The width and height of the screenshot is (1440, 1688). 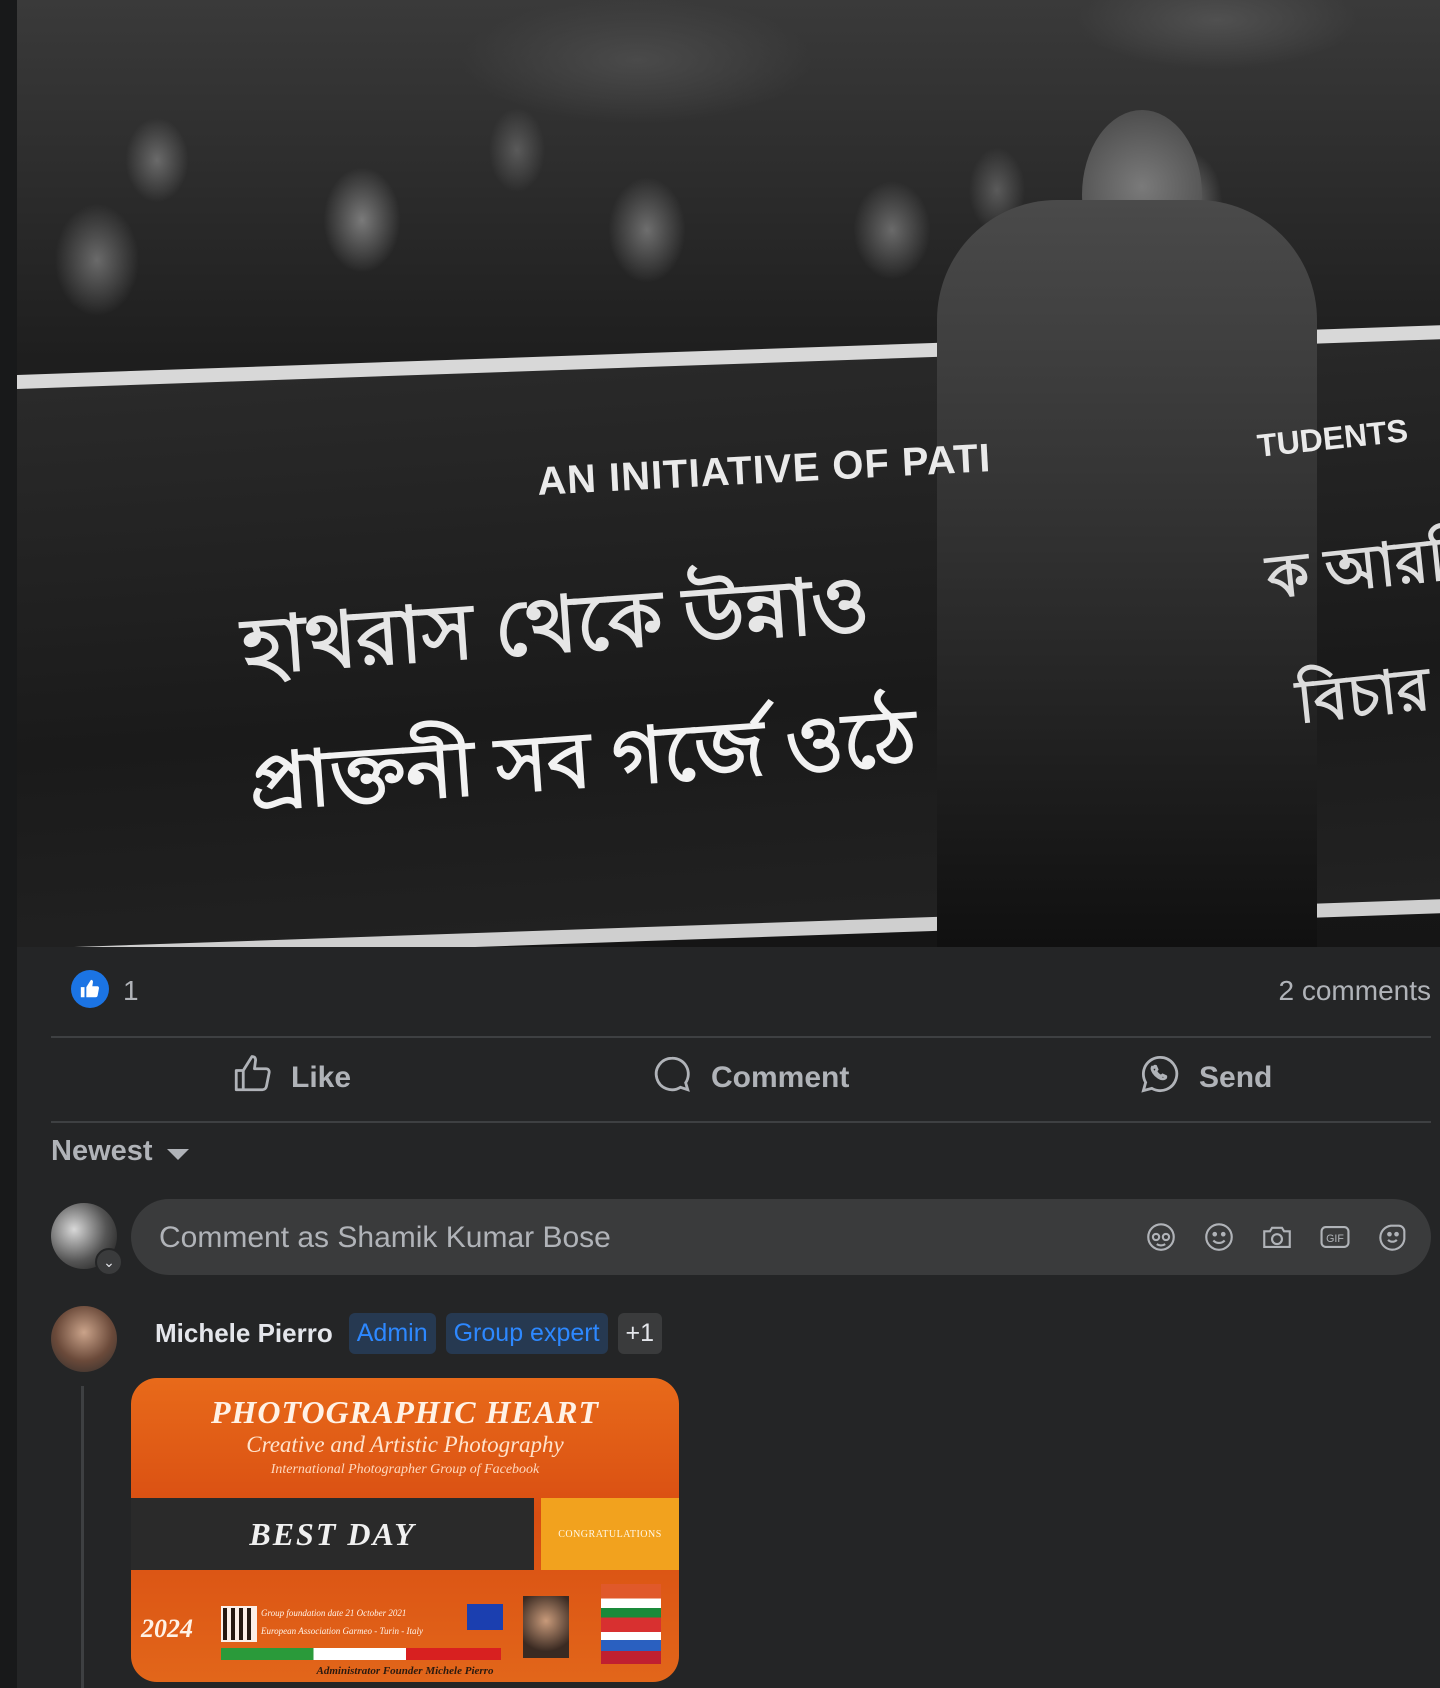 What do you see at coordinates (131, 991) in the screenshot?
I see `reaction-count: 1` at bounding box center [131, 991].